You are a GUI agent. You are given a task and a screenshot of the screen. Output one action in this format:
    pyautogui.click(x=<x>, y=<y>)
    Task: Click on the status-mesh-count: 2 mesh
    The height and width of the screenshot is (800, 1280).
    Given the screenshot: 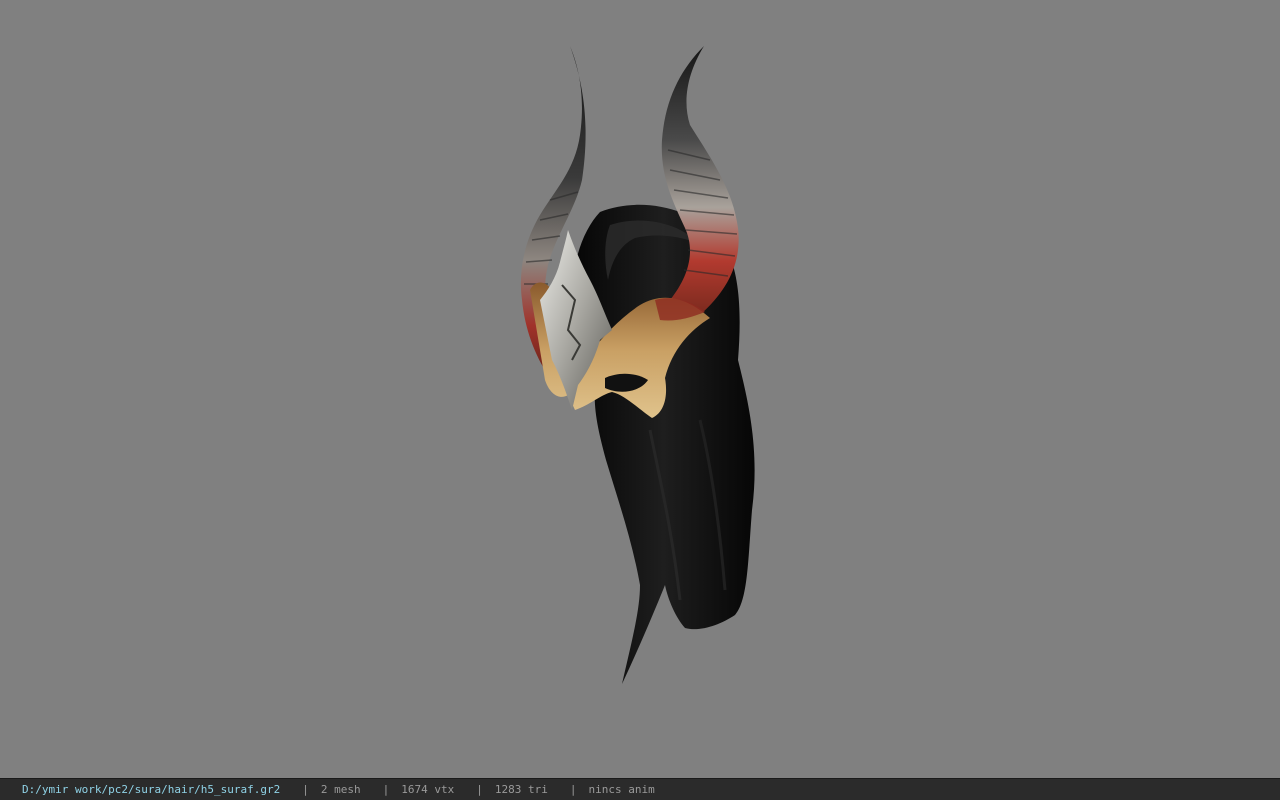 What is the action you would take?
    pyautogui.click(x=340, y=789)
    